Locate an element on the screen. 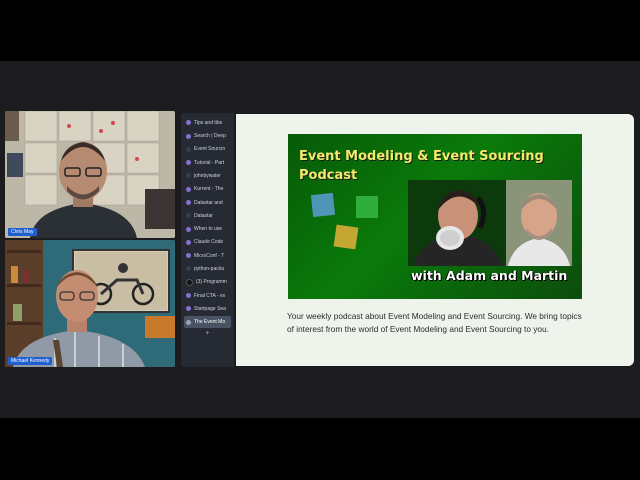  browser-tab: Claude Code is located at coordinates (207, 243).